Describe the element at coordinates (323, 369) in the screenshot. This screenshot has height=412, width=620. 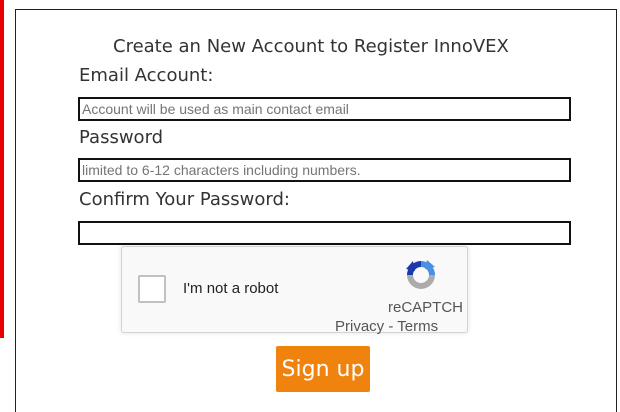
I see `sign-up-button: Sign up` at that location.